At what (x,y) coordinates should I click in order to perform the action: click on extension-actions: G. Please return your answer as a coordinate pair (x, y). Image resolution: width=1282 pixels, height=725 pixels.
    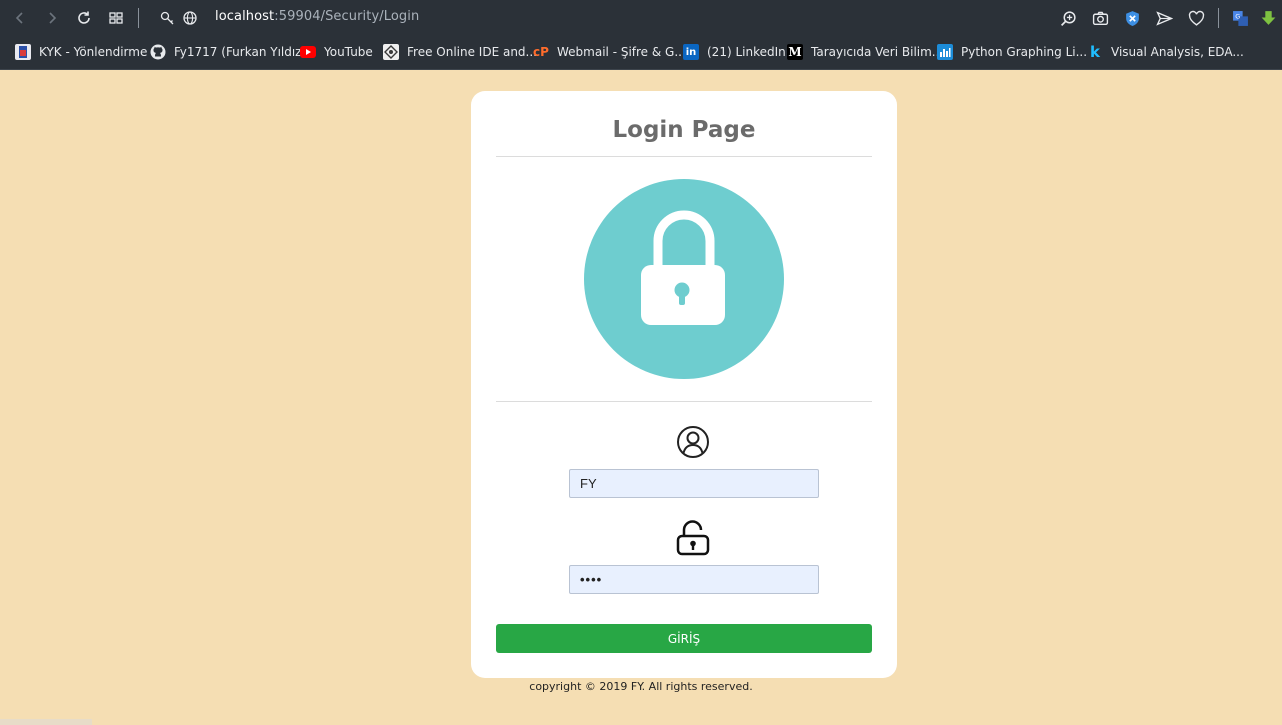
    Looking at the image, I should click on (1252, 18).